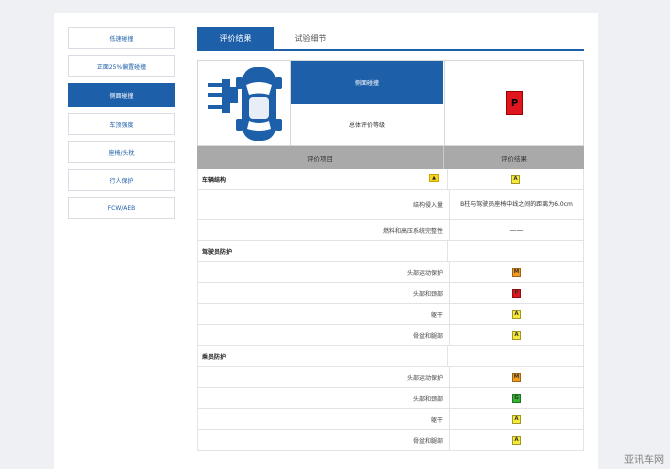 The height and width of the screenshot is (469, 670). I want to click on table-row: 燃料和高压系统完整性 ——, so click(390, 230).